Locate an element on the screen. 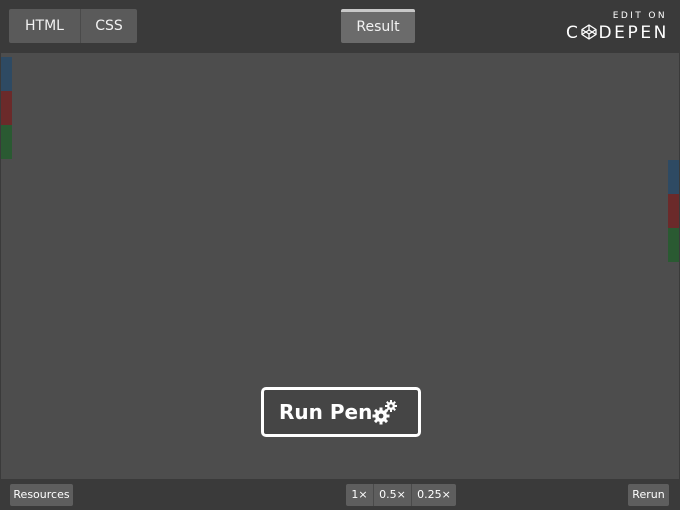 The height and width of the screenshot is (510, 680). run-pen-button: Run Pen is located at coordinates (341, 412).